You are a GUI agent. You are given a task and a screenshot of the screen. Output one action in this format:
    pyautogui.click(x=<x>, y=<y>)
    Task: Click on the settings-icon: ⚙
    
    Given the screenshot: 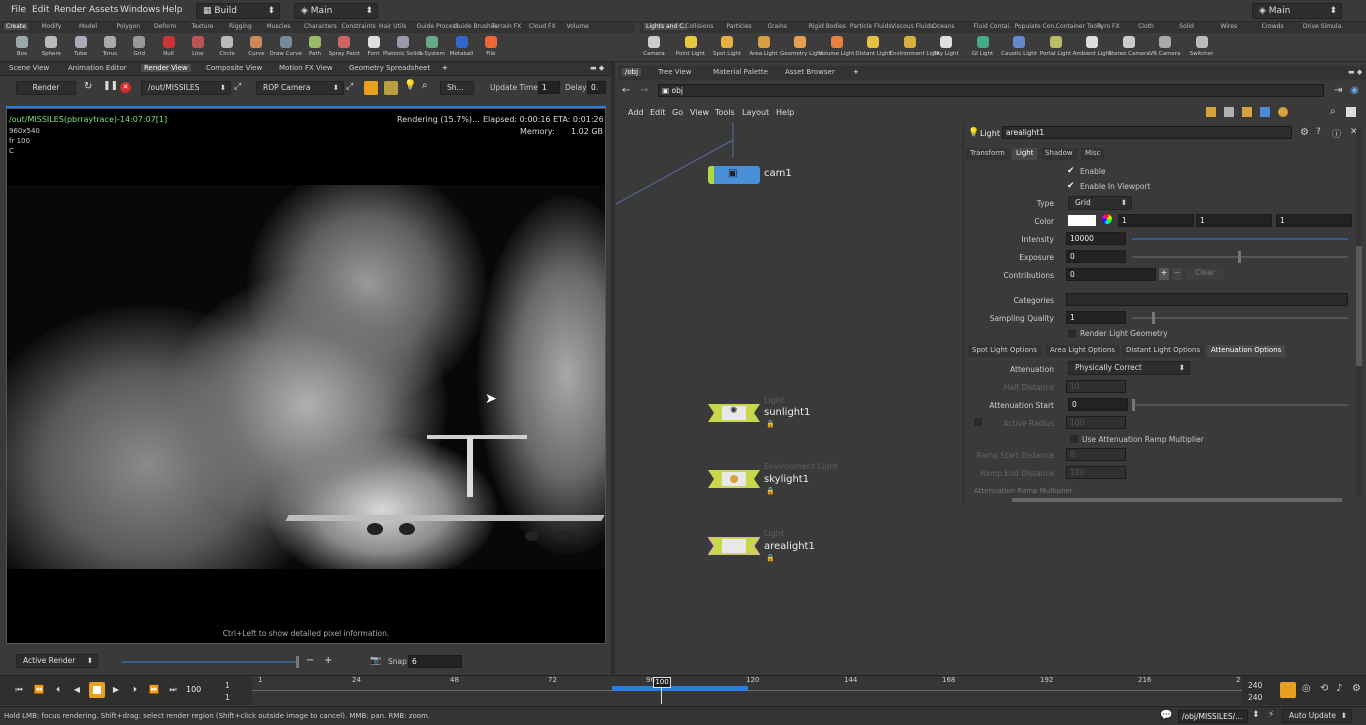 What is the action you would take?
    pyautogui.click(x=1356, y=688)
    